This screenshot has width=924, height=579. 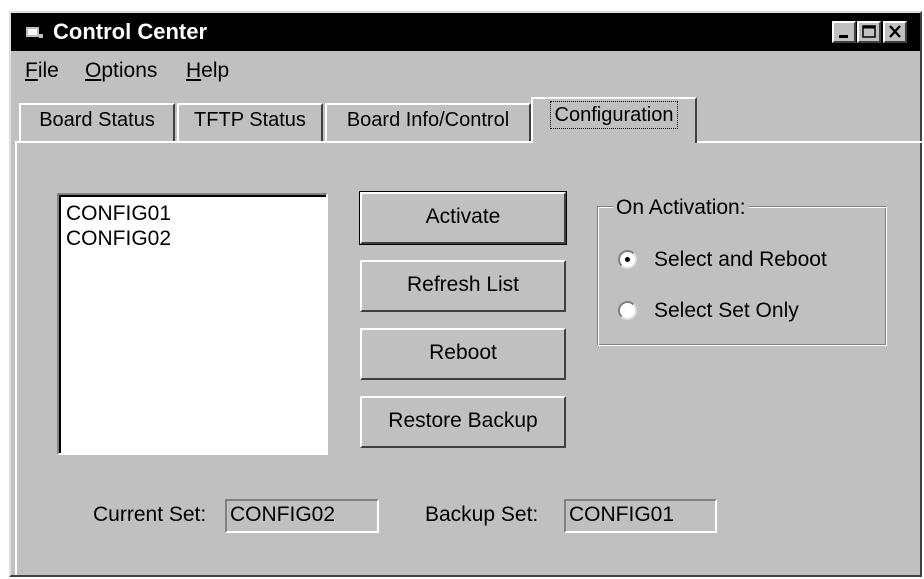 I want to click on restore-backup-button: Restore Backup, so click(x=463, y=422).